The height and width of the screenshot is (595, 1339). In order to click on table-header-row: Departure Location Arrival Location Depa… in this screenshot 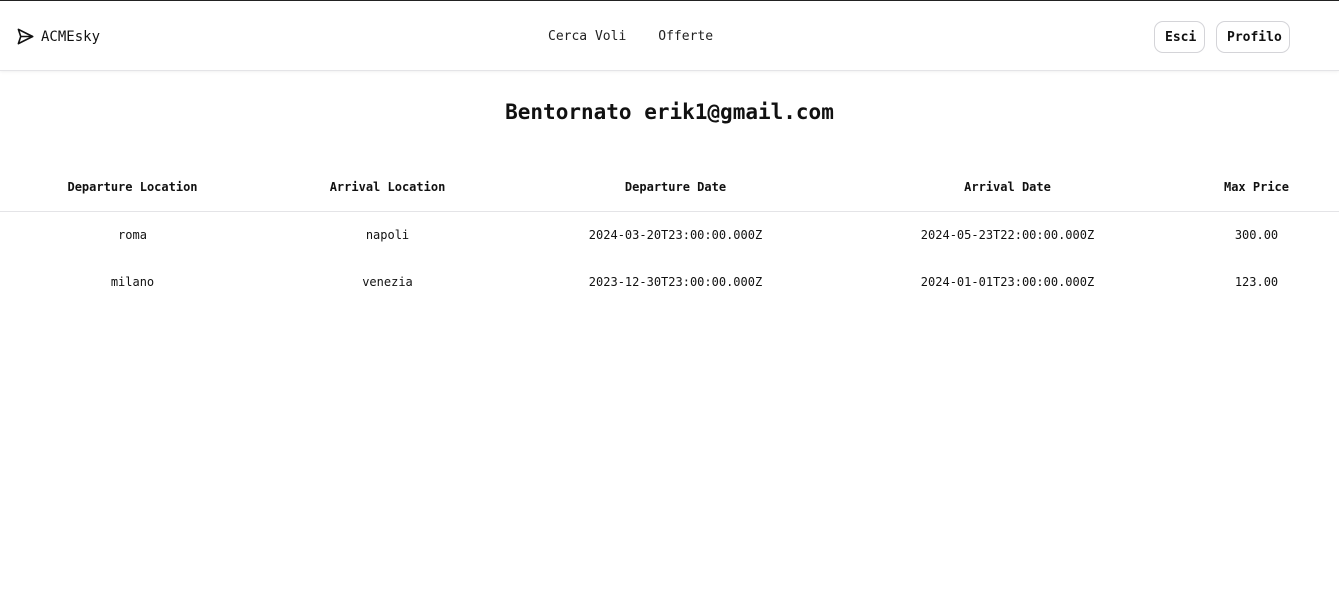, I will do `click(669, 188)`.